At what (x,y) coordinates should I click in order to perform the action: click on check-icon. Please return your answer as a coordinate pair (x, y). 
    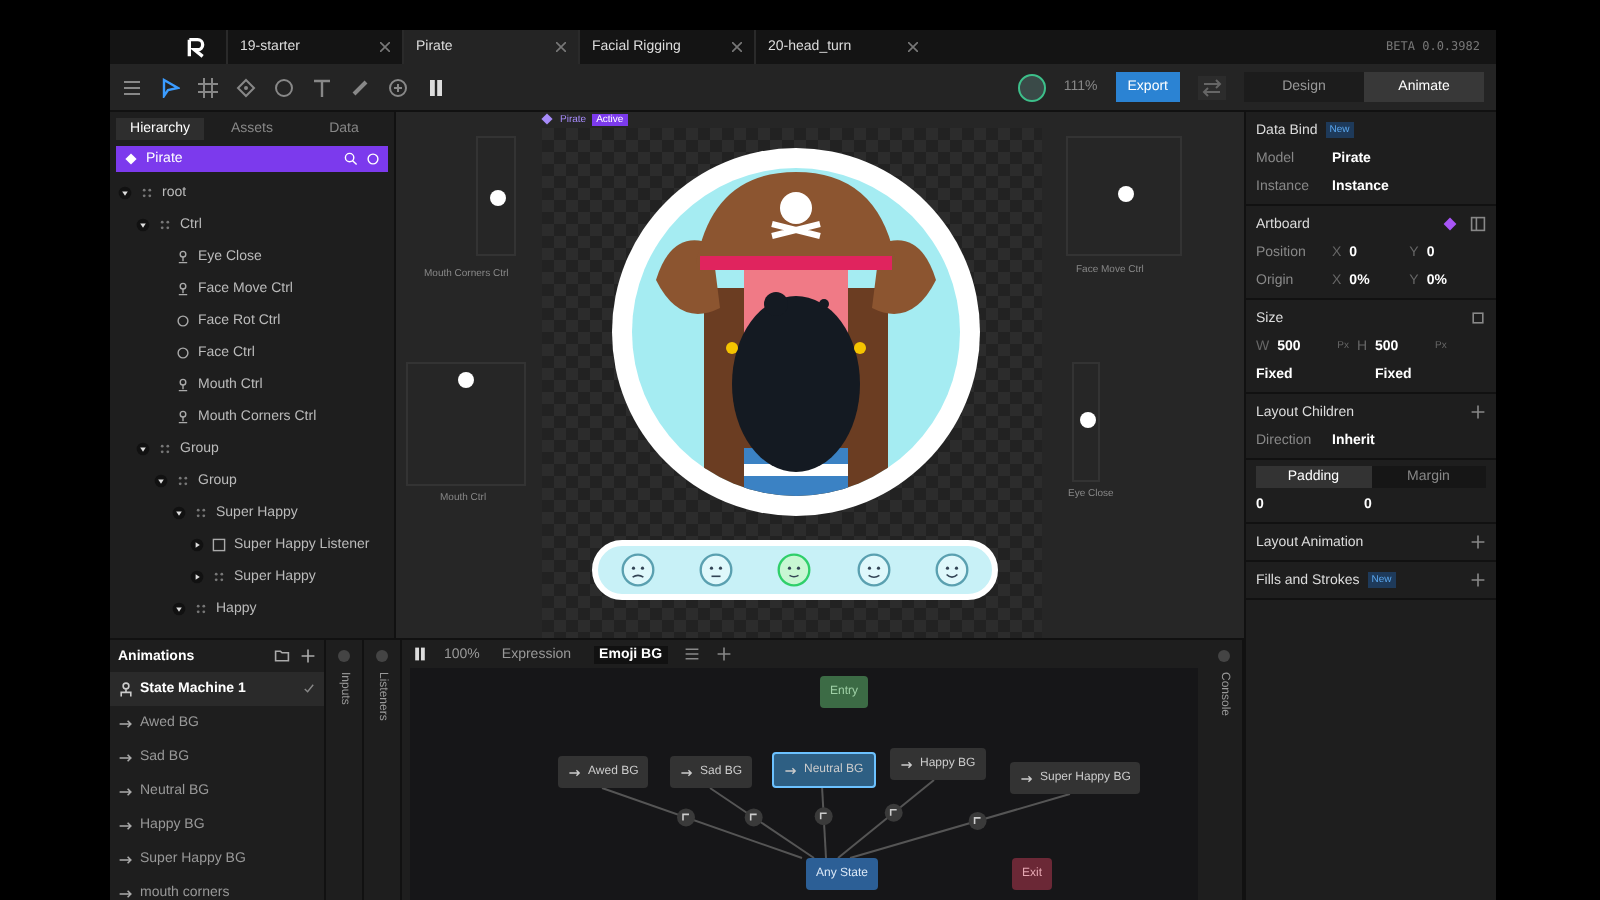
    Looking at the image, I should click on (309, 689).